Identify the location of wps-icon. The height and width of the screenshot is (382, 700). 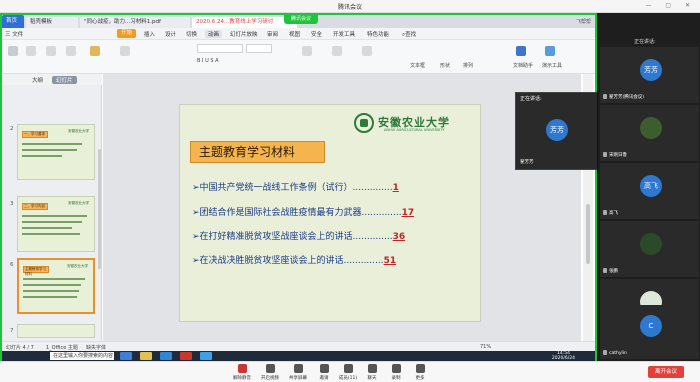
(186, 356).